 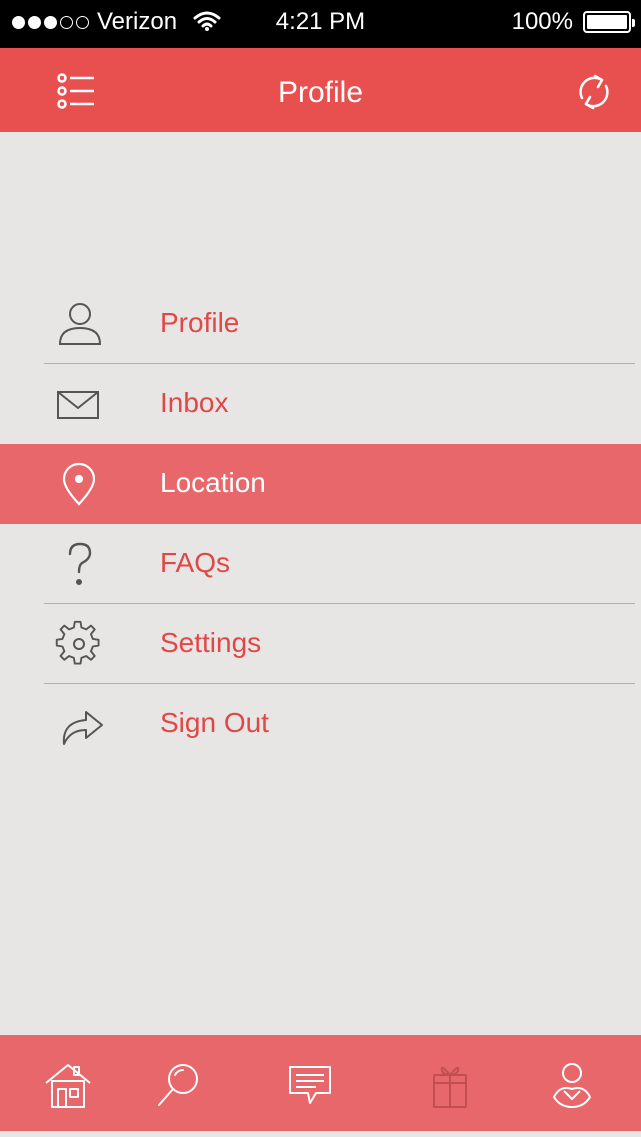 I want to click on tab-bar, so click(x=320, y=1083).